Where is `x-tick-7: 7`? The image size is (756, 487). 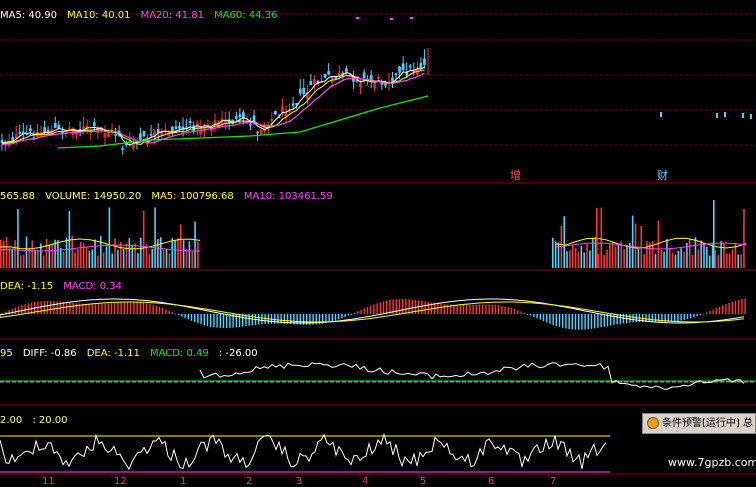 x-tick-7: 7 is located at coordinates (553, 481).